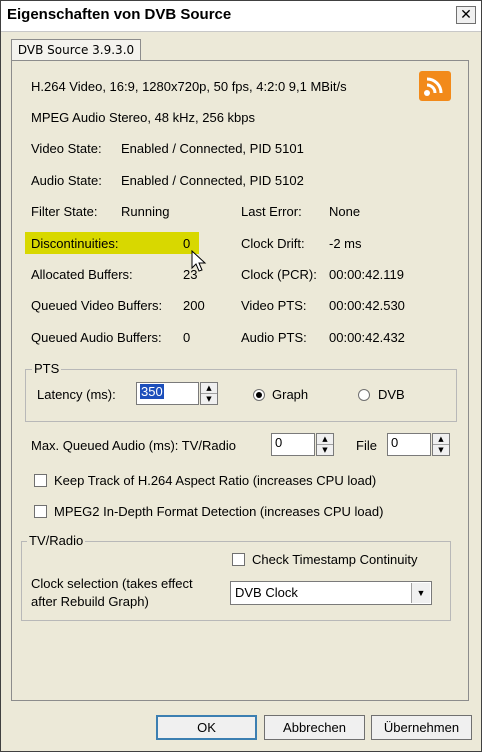  I want to click on queued-audio-value: 0, so click(187, 337).